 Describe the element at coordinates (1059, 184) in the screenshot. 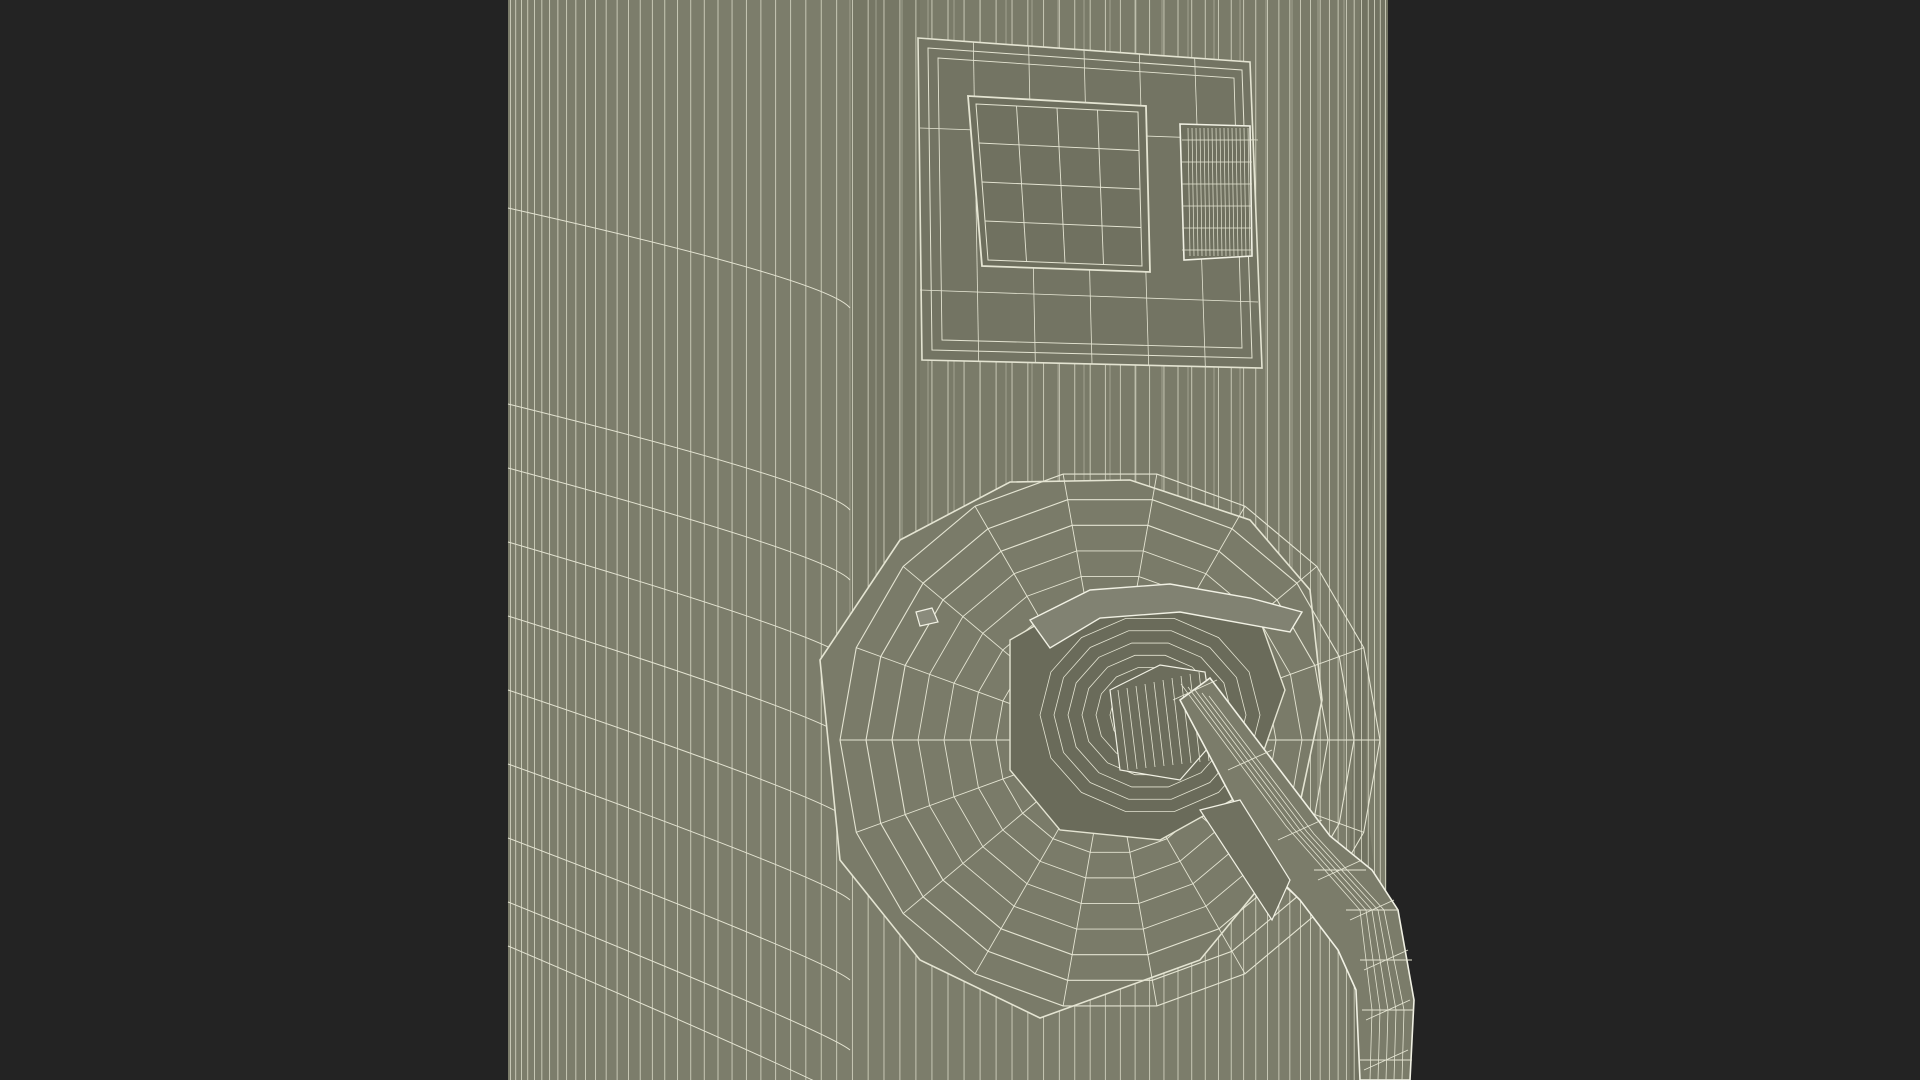

I see `screen` at that location.